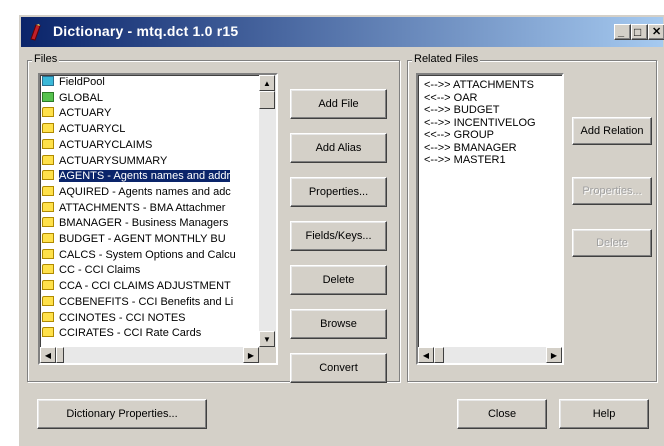  Describe the element at coordinates (338, 324) in the screenshot. I see `browse-button: Browse` at that location.